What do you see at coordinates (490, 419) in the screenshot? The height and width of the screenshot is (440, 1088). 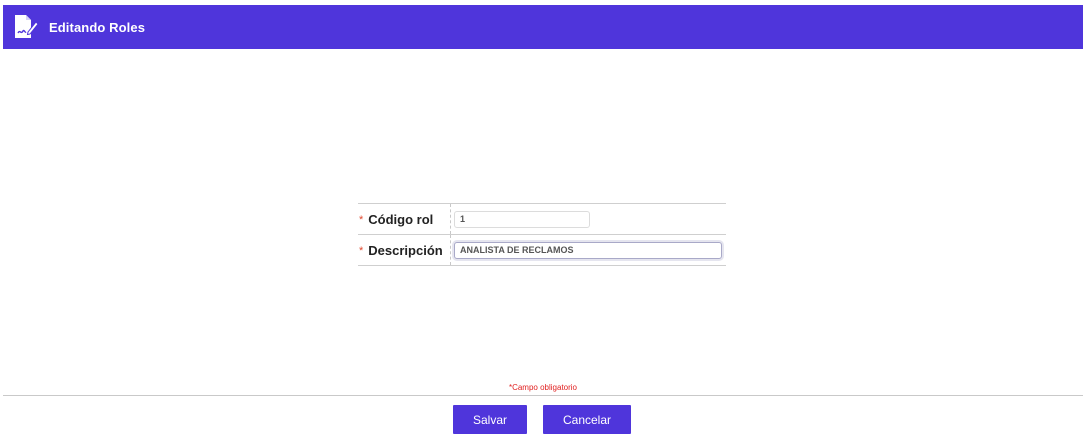 I see `save-button: Salvar` at bounding box center [490, 419].